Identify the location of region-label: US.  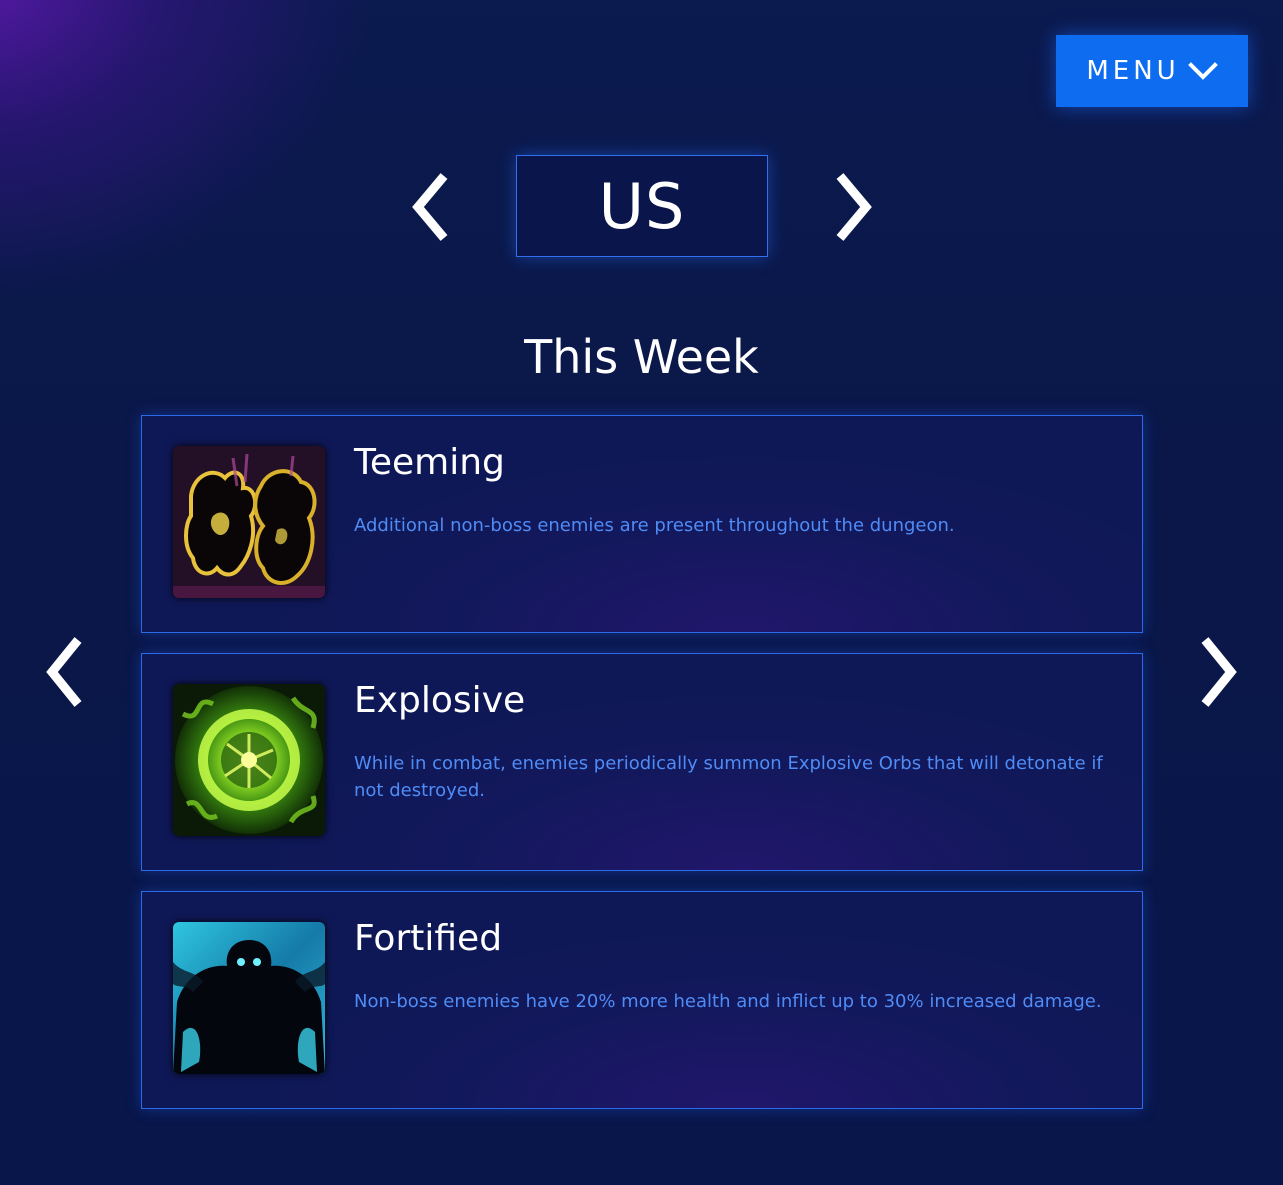
(642, 206).